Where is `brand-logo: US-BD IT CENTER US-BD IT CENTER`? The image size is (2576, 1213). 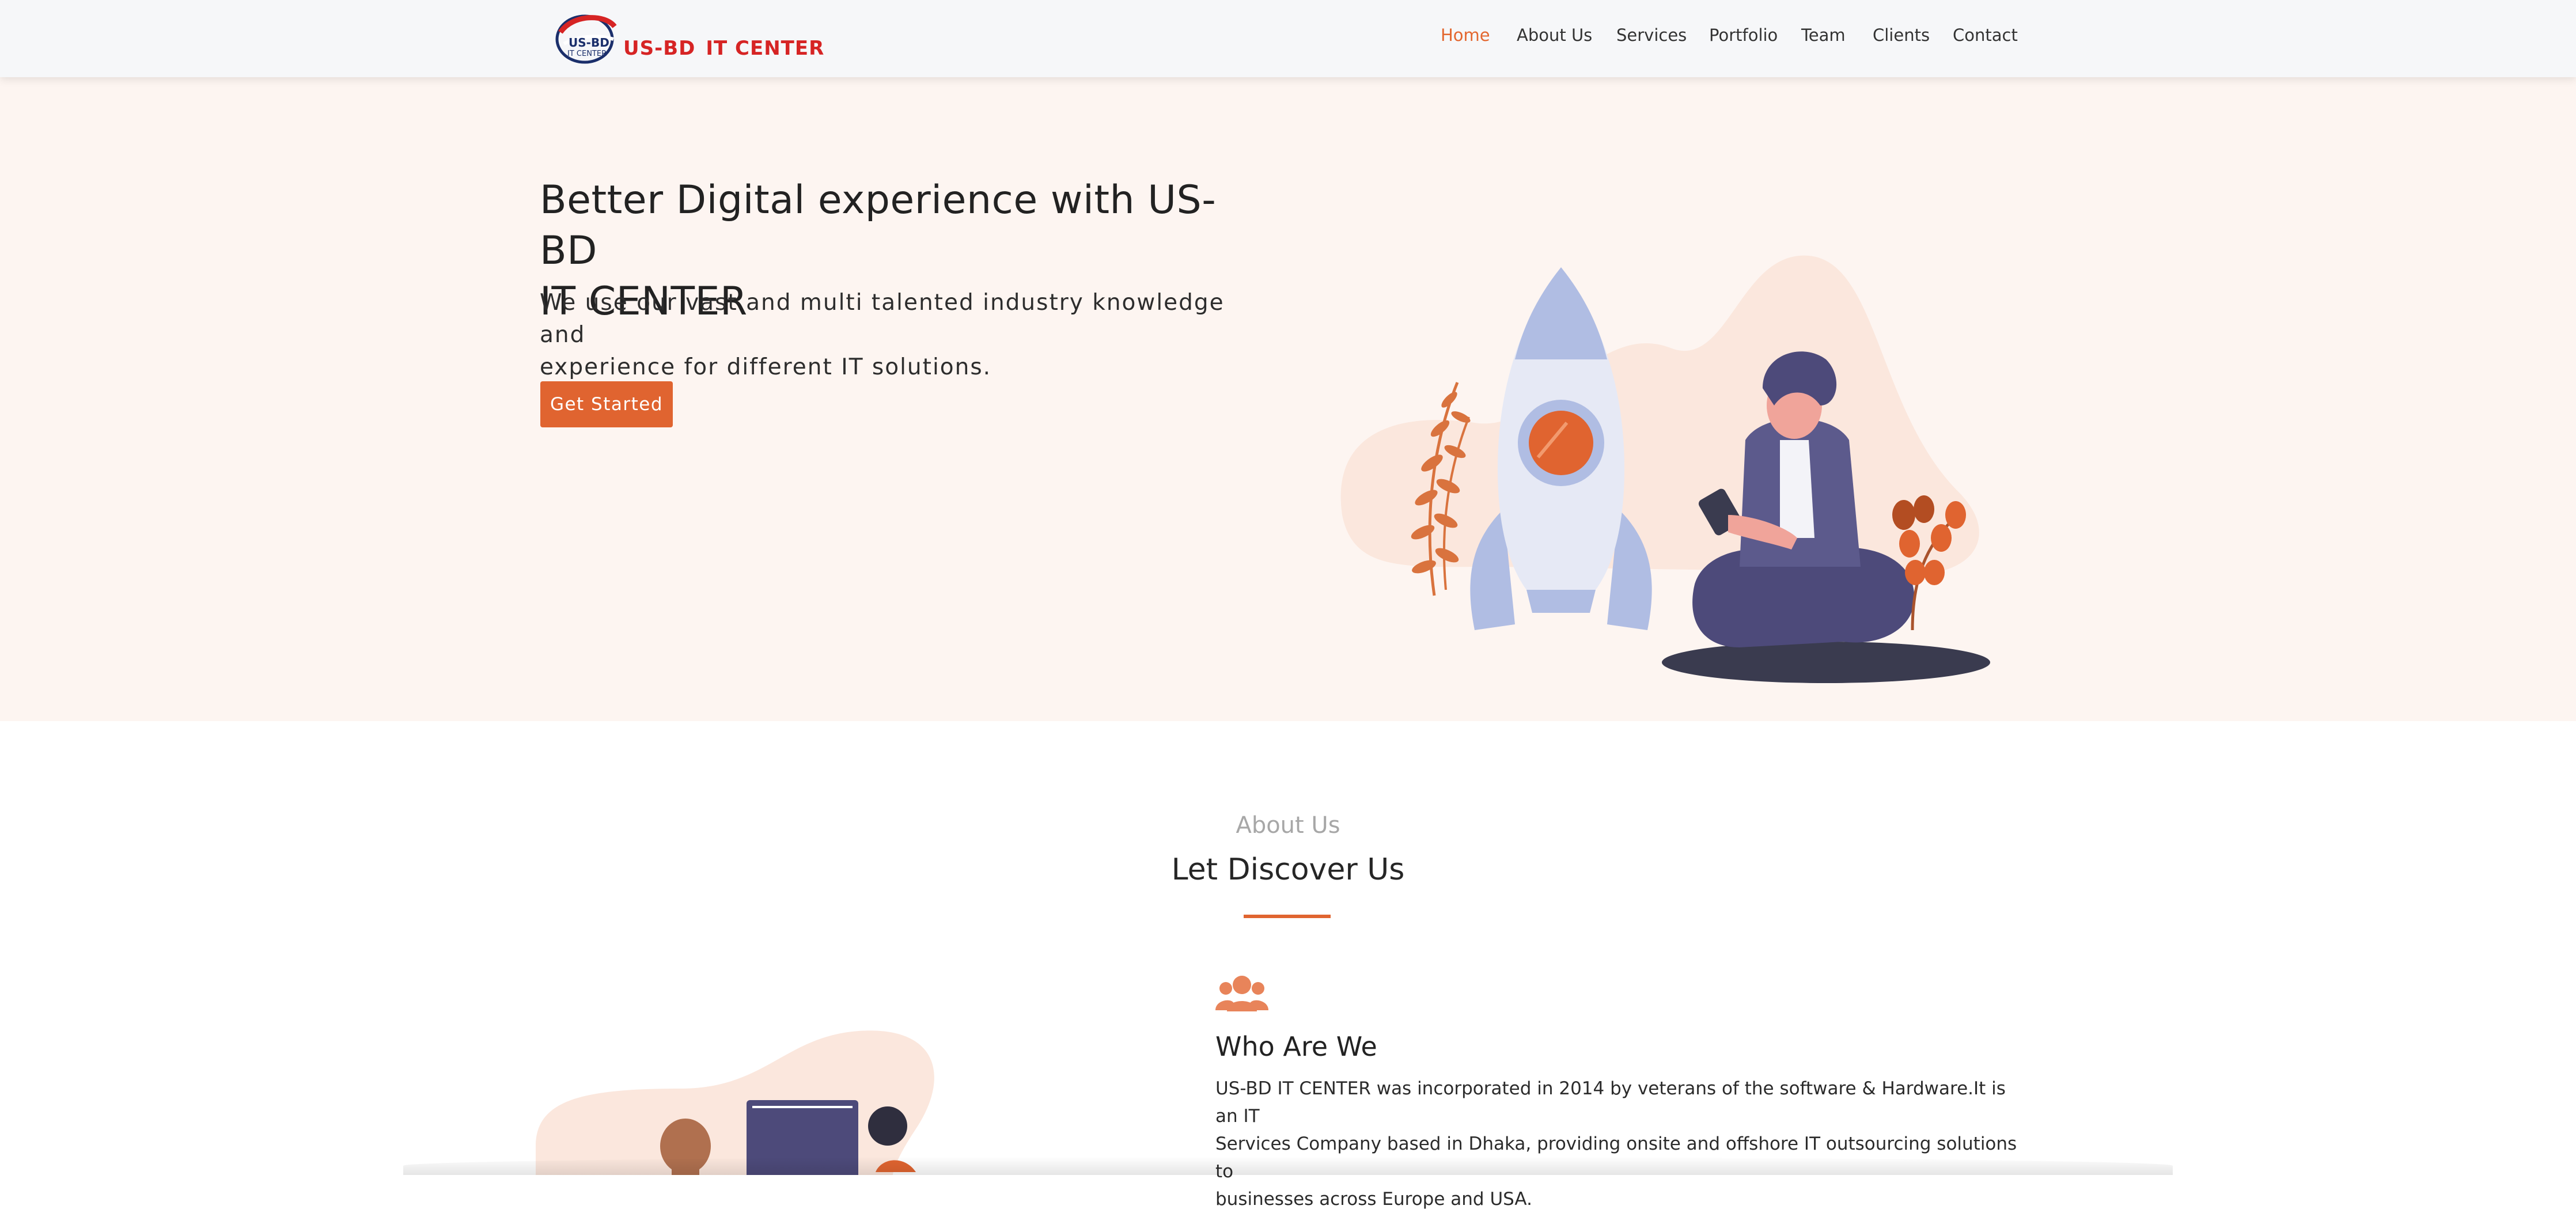 brand-logo: US-BD IT CENTER US-BD IT CENTER is located at coordinates (687, 38).